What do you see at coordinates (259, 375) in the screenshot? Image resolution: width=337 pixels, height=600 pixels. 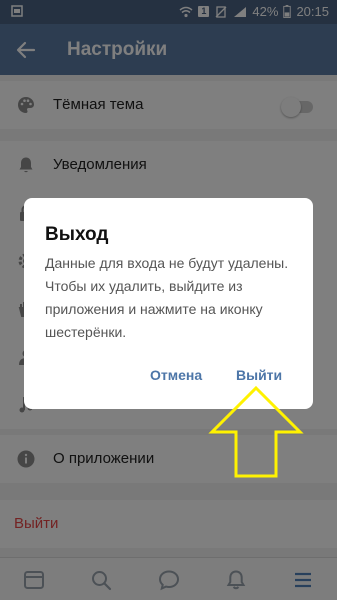 I see `confirm-logout-button: Выйти` at bounding box center [259, 375].